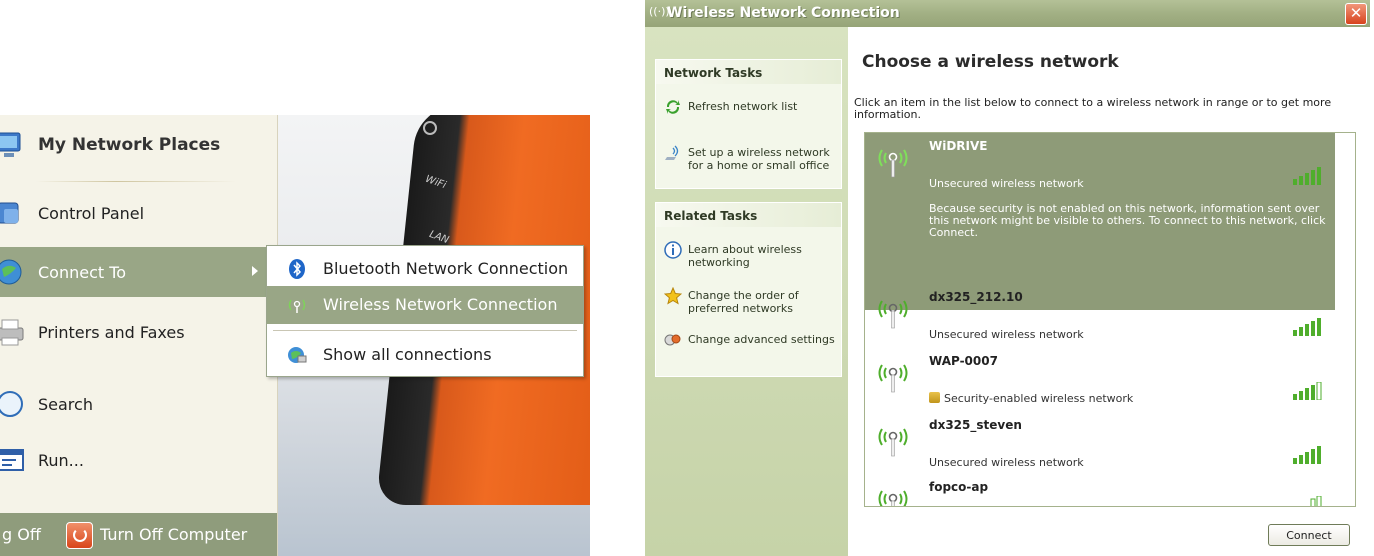  What do you see at coordinates (959, 487) in the screenshot?
I see `network-ssid: fopco-ap` at bounding box center [959, 487].